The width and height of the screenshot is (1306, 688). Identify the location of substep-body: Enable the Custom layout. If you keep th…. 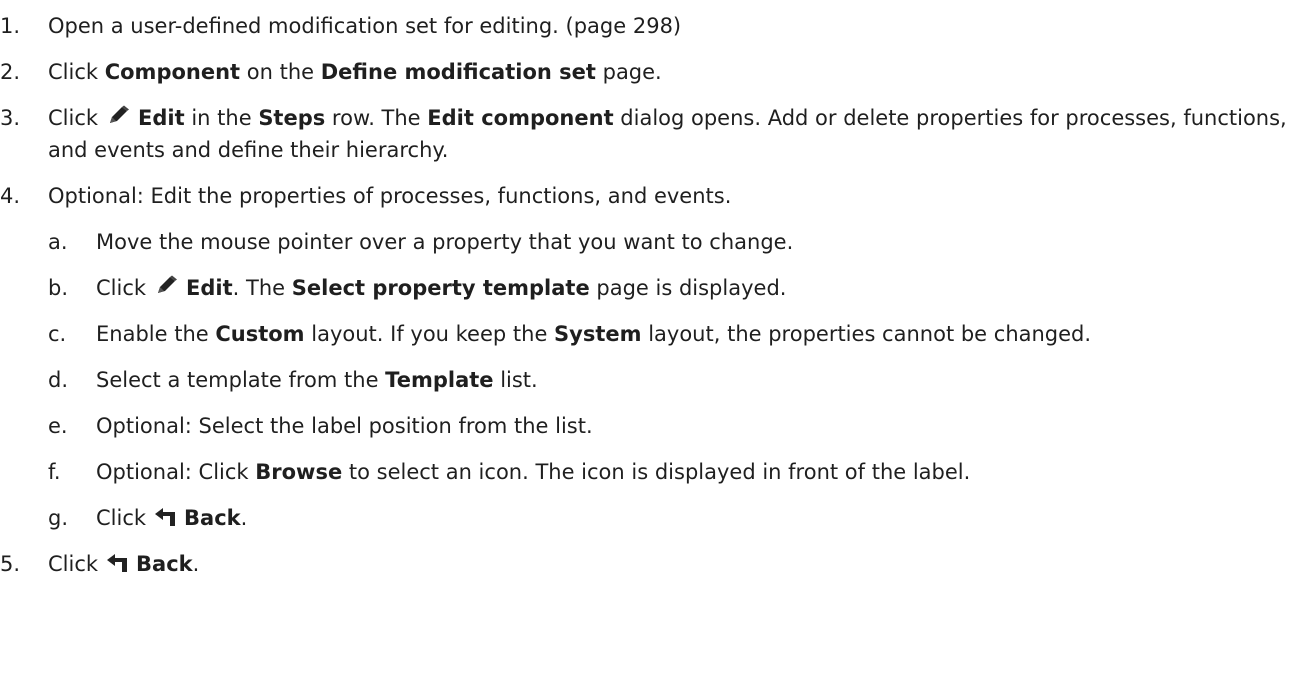
(696, 334).